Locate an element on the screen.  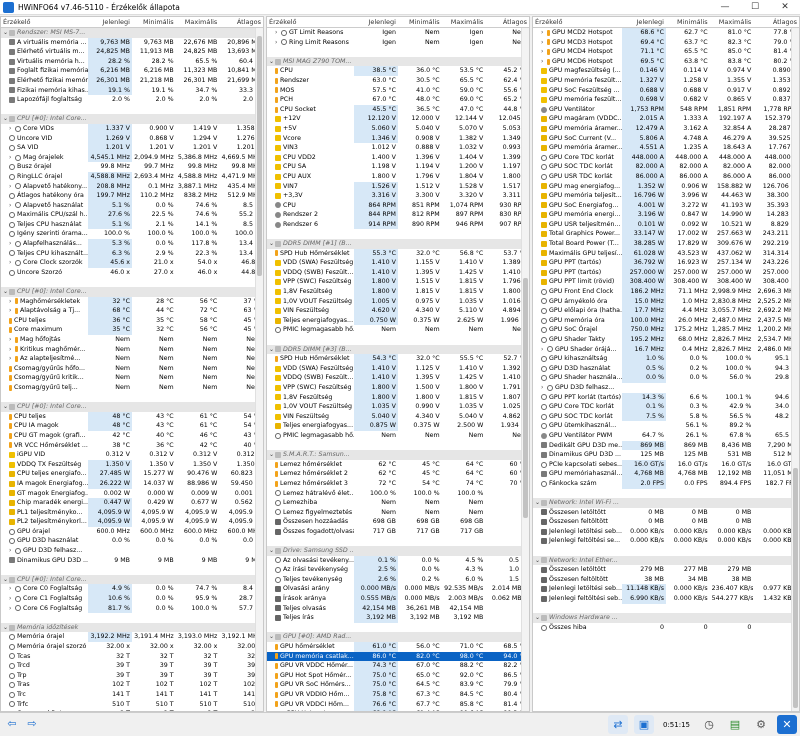
sensor-row: Rendszer 2 844 RPM 812 RPM 897 RPM 830 RPM is located at coordinates (398, 215).